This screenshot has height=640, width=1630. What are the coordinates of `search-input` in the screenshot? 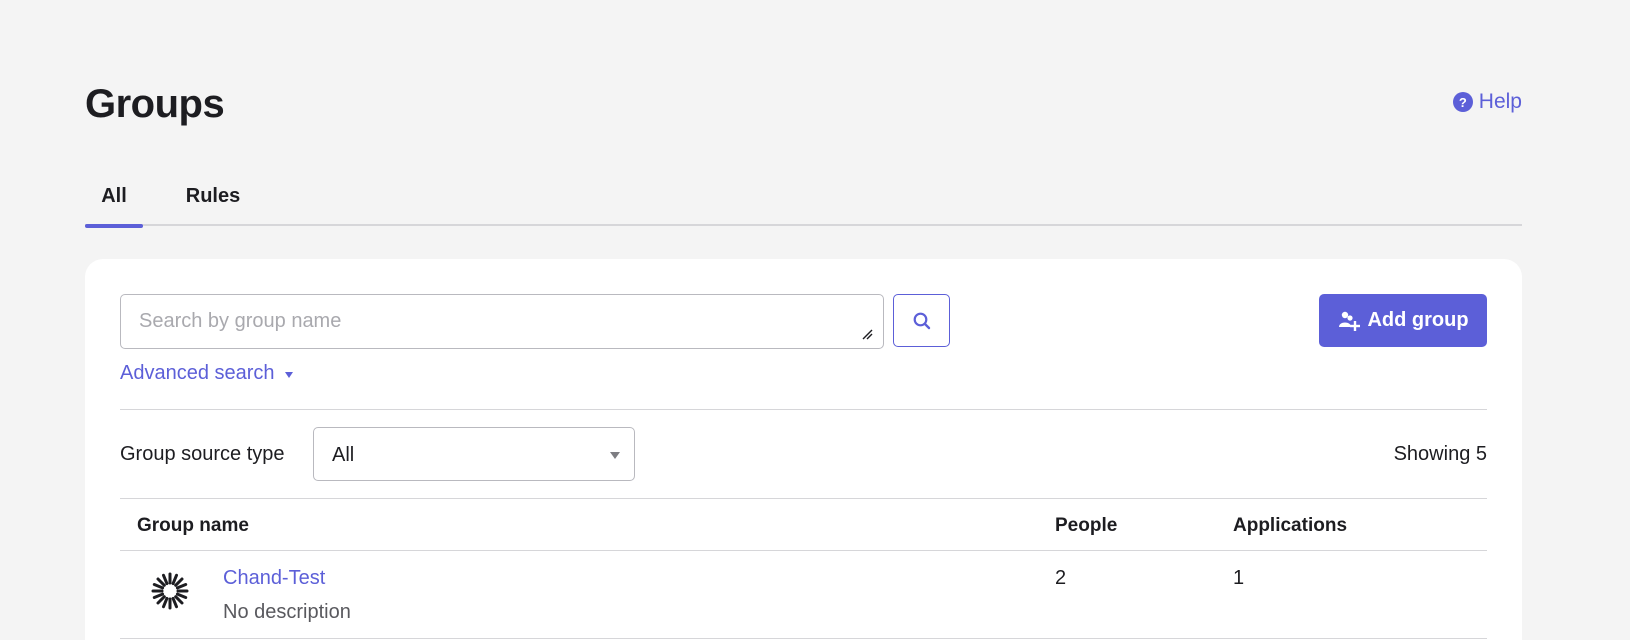 It's located at (502, 321).